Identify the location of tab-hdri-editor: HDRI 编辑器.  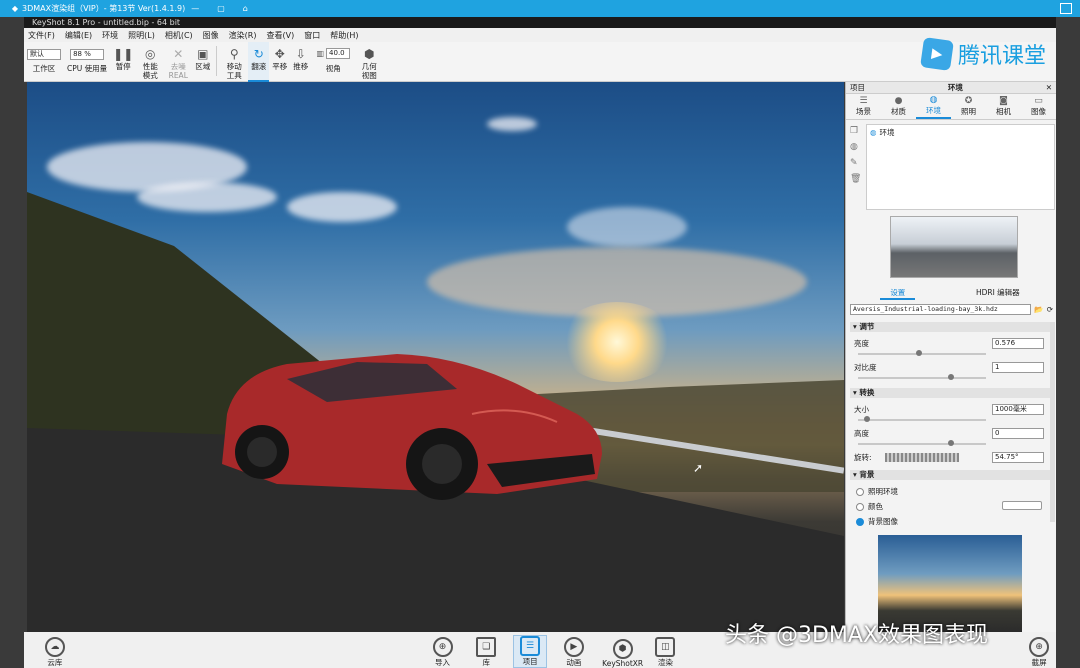
(998, 293).